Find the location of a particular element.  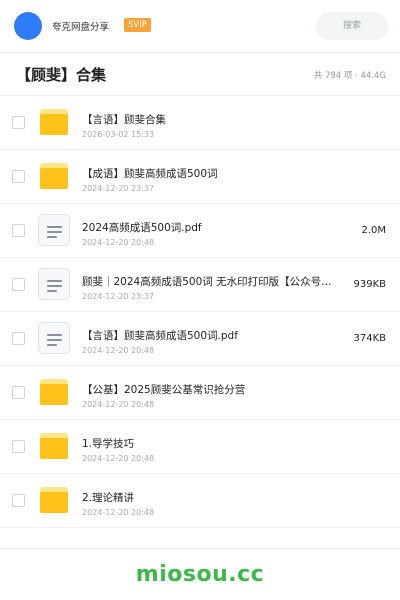

file-list-item: 【公基】2025顾斐公基常识抢分营 2024-12-20 20:48 is located at coordinates (200, 393).